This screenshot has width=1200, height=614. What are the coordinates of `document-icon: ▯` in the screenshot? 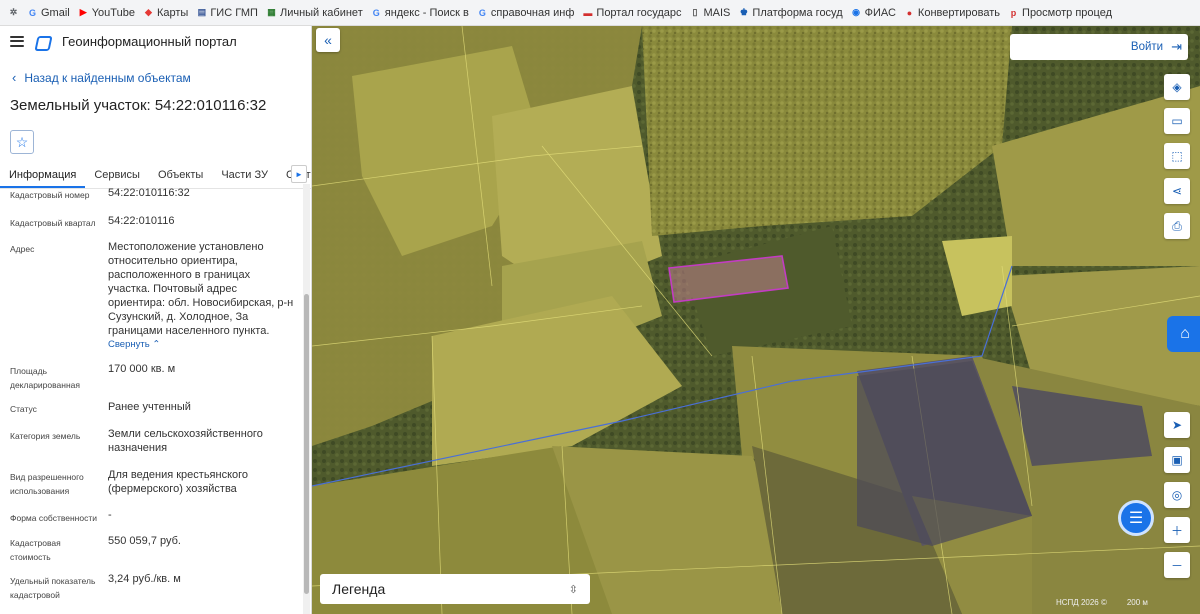 It's located at (695, 12).